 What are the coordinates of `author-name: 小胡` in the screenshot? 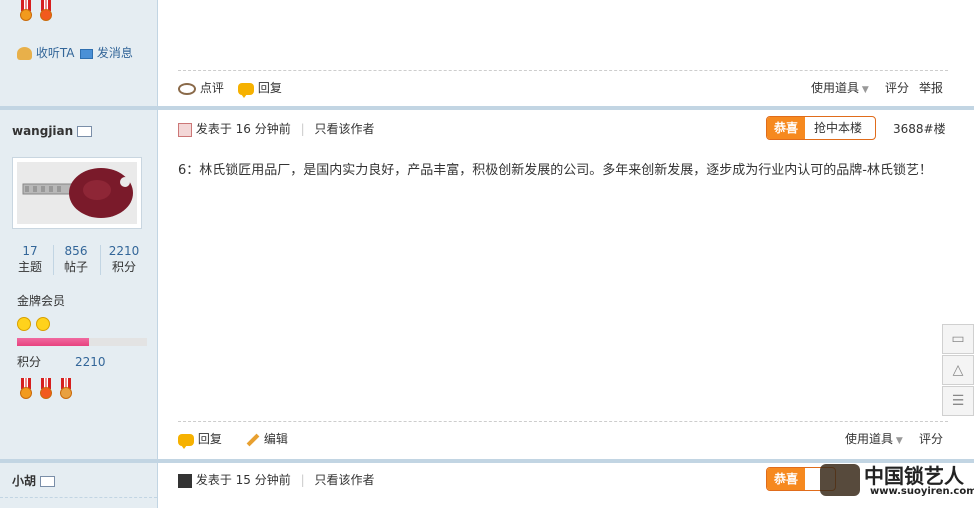 It's located at (24, 481).